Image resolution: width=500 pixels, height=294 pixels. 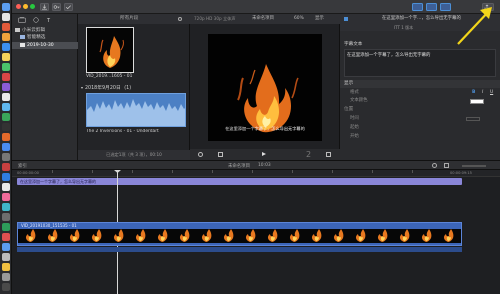 I want to click on clip-thumbnail-fire, so click(x=110, y=50).